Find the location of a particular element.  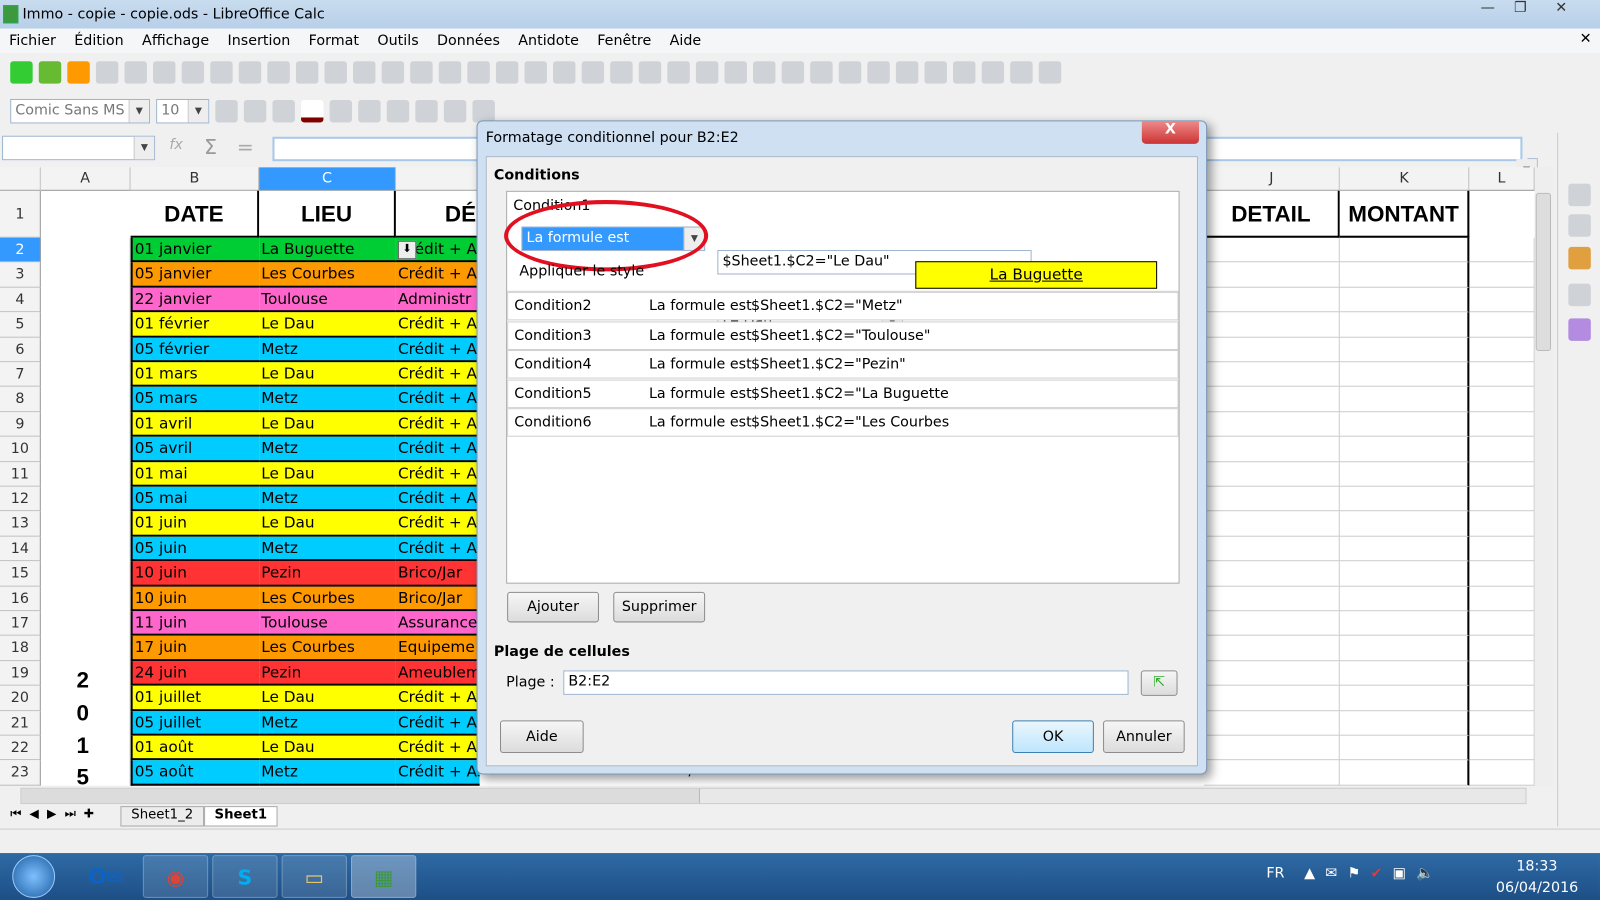

prev-sheet-icon: ◀ is located at coordinates (38, 813).